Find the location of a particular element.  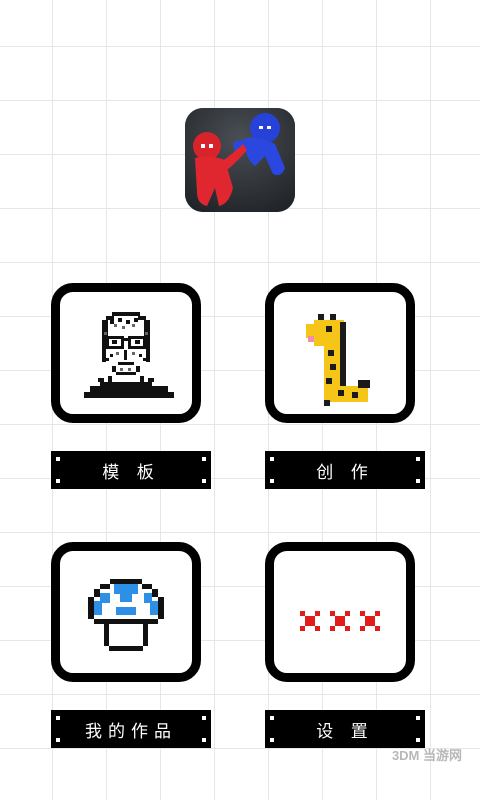

create-button: 创 作 is located at coordinates (345, 470).